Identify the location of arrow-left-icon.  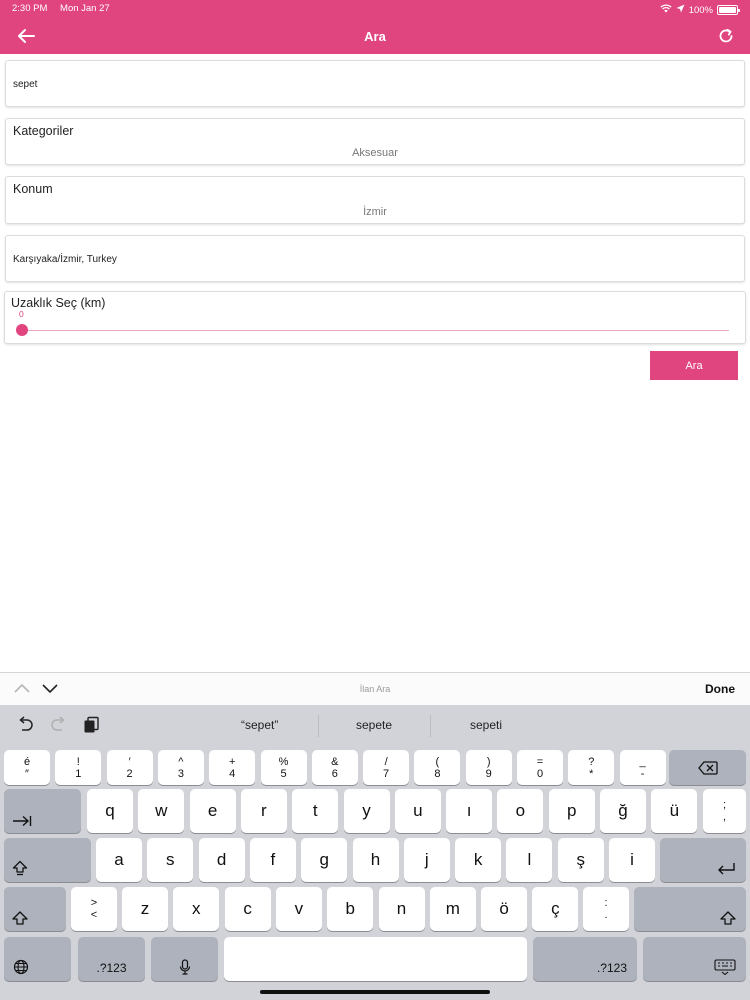
(26, 36).